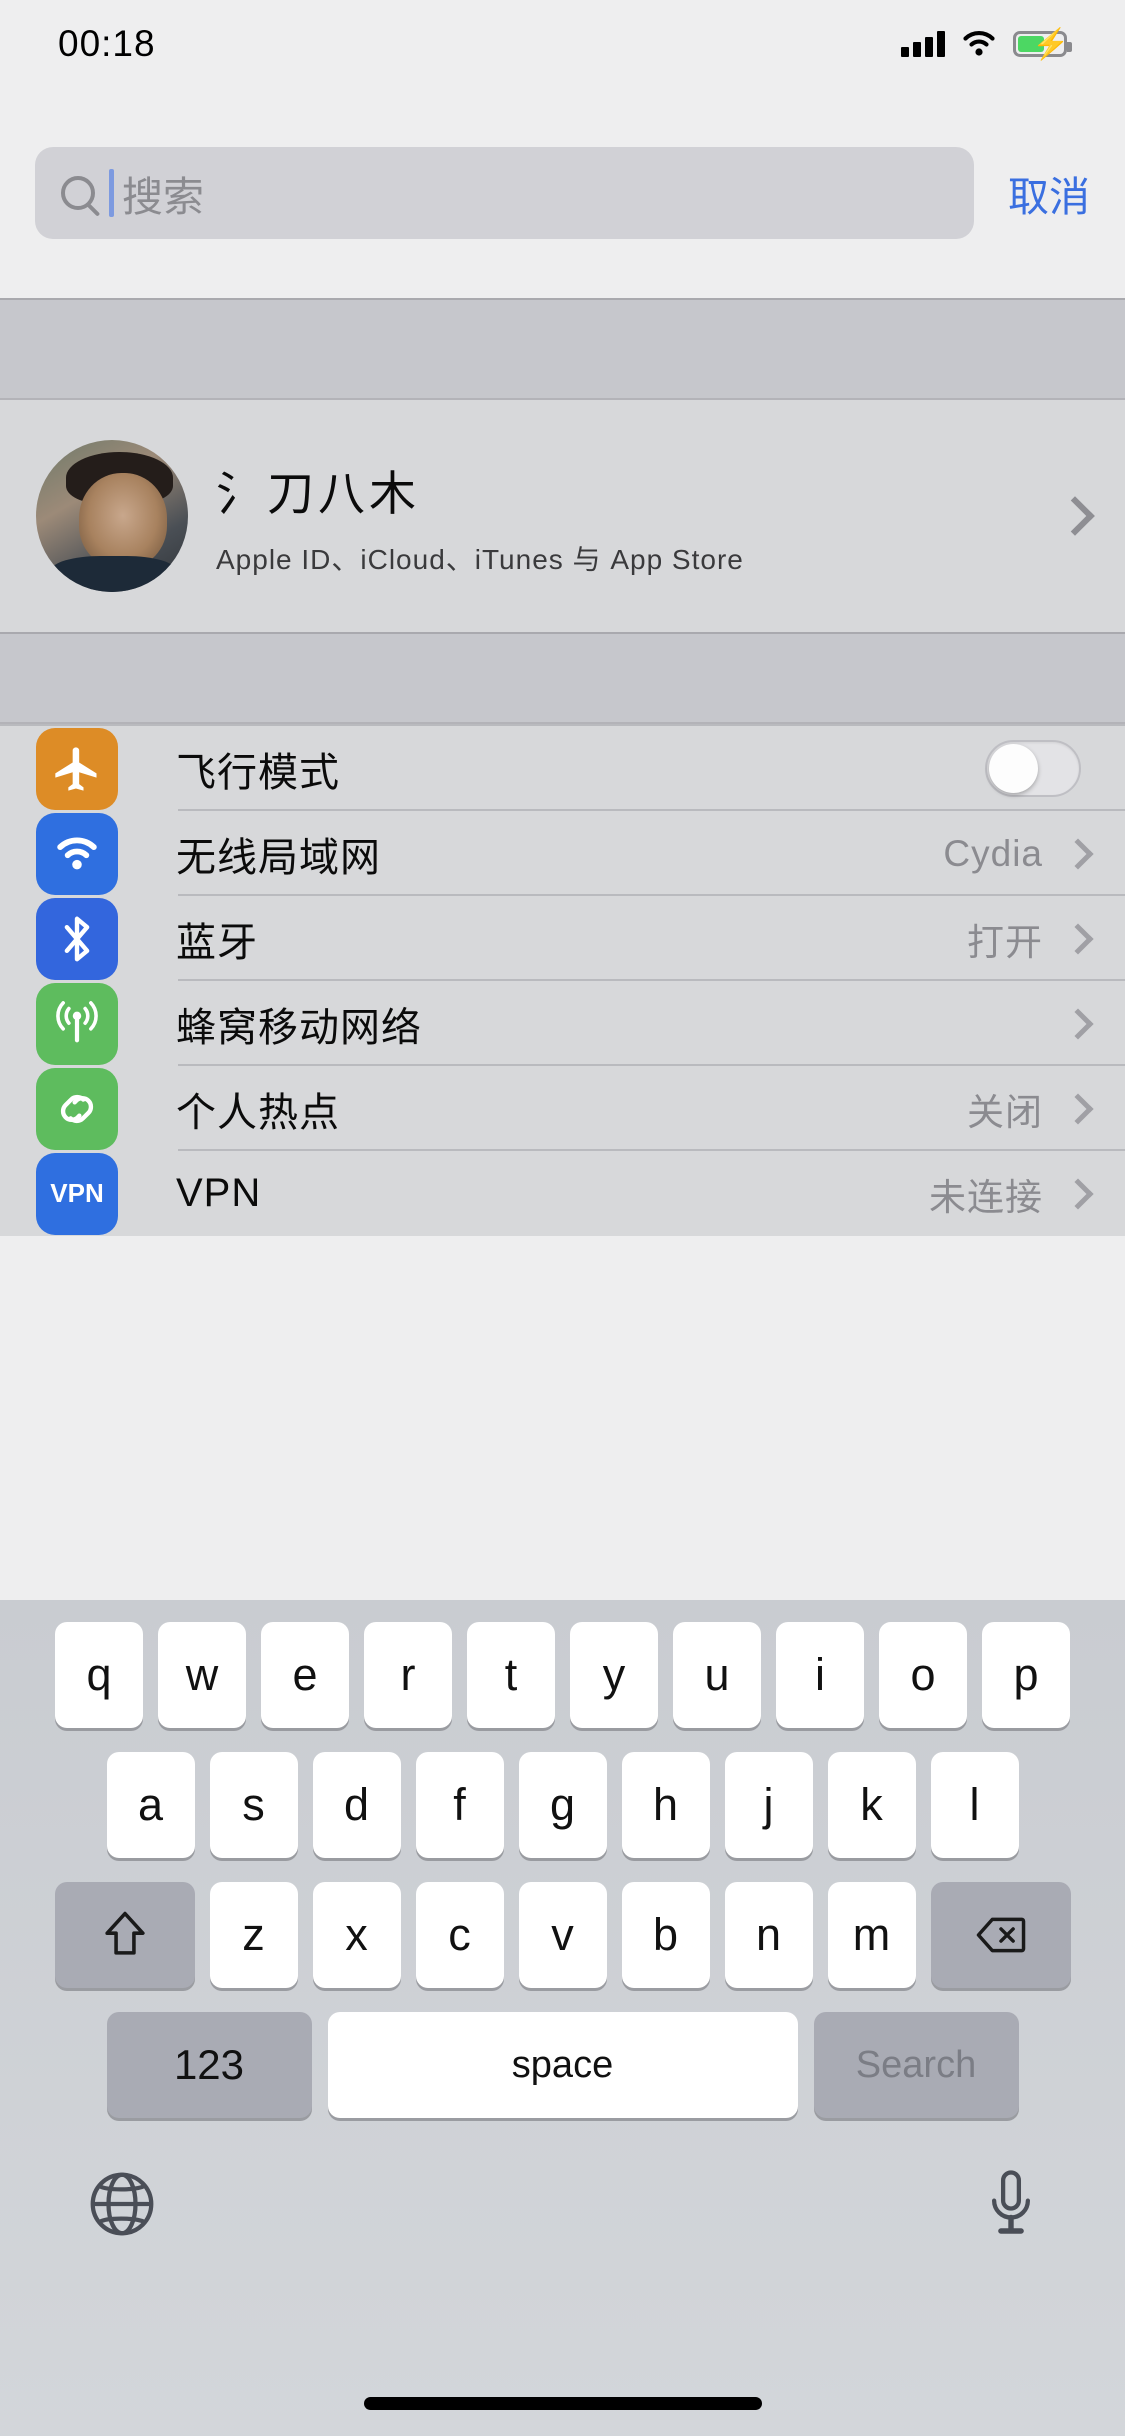 The image size is (1125, 2436). Describe the element at coordinates (562, 44) in the screenshot. I see `status-bar: 00:18 ⚡` at that location.